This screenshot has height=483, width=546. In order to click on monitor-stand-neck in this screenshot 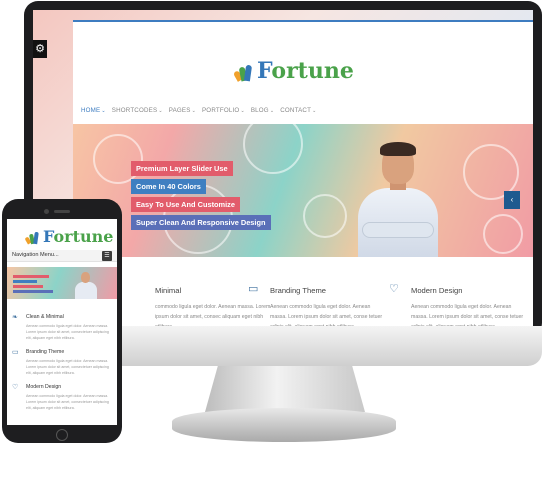, I will do `click(285, 389)`.